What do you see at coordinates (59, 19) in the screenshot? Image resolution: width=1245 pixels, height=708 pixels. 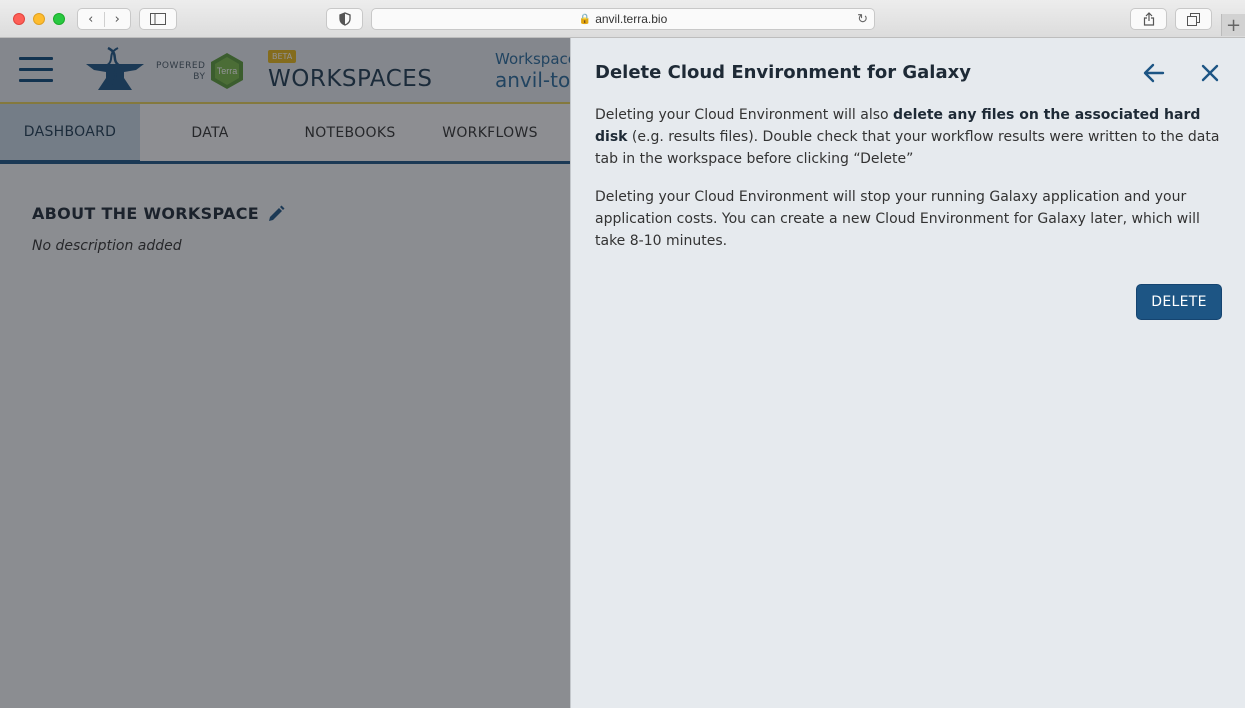 I see `zoom-window-button` at bounding box center [59, 19].